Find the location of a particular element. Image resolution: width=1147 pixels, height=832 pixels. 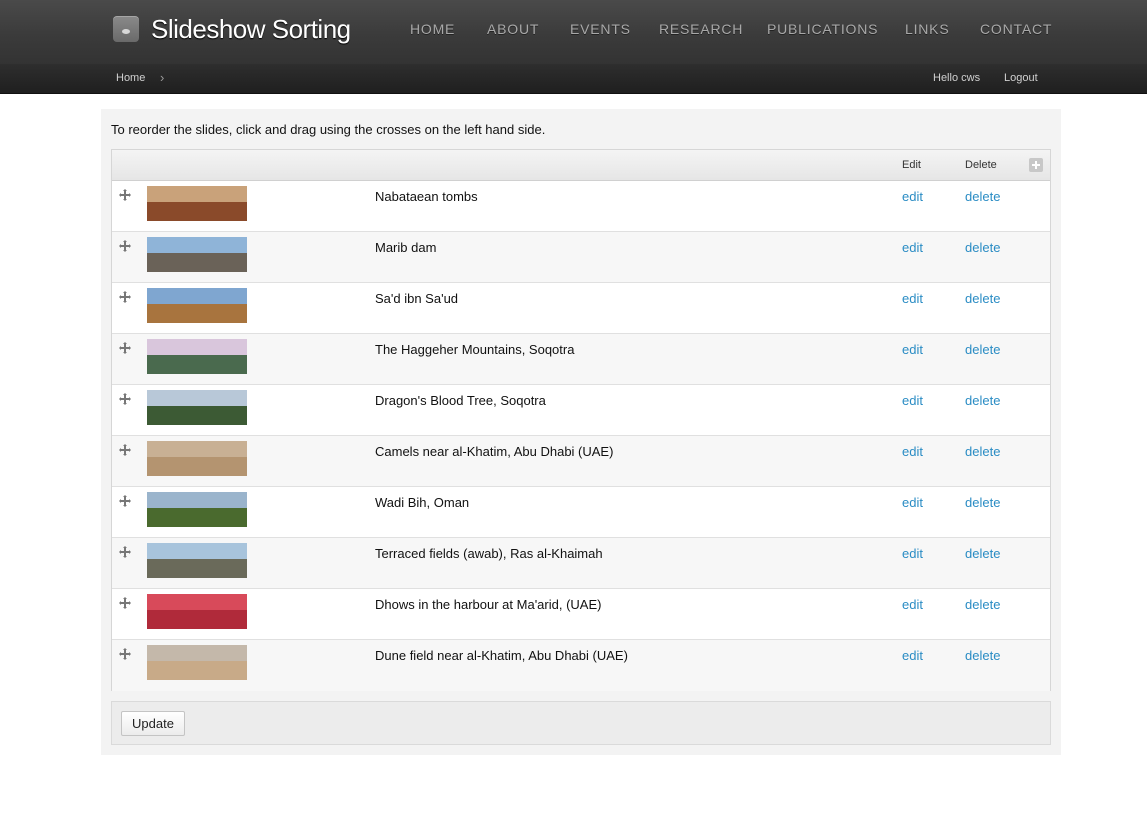

table-row: Nabataean tombs edit delete is located at coordinates (581, 206).